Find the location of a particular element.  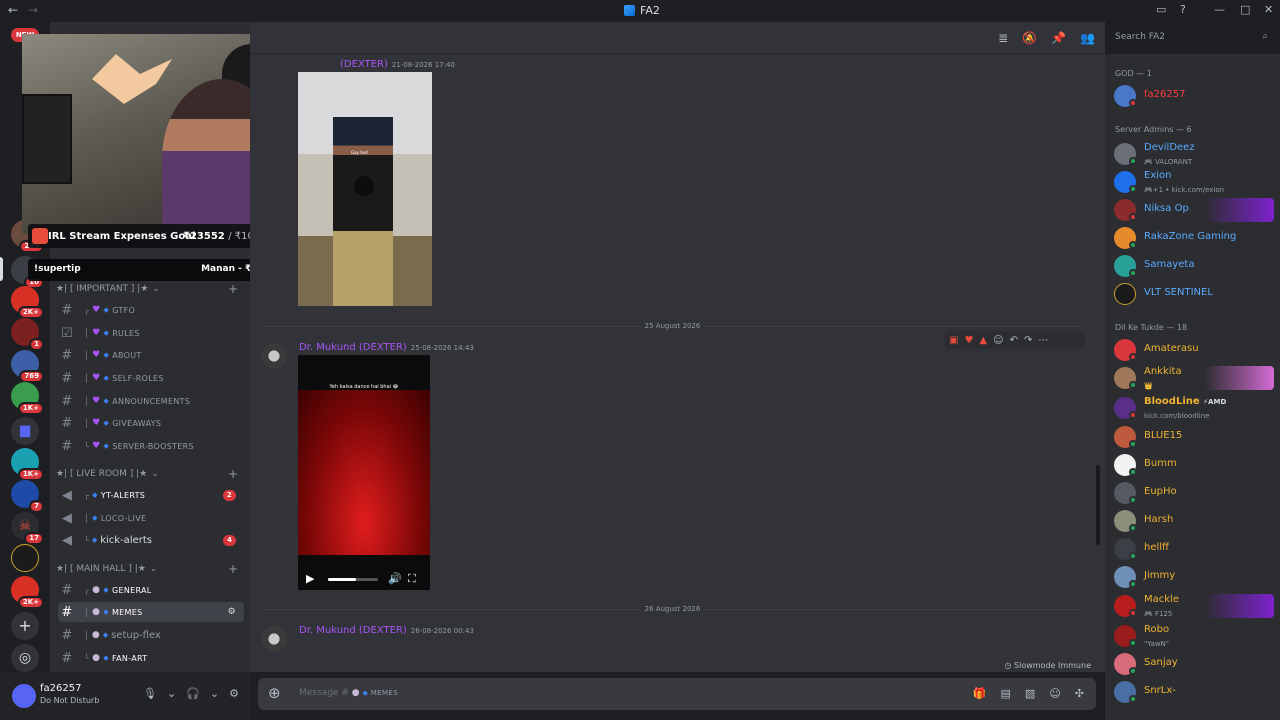

folder-icon: ▆ is located at coordinates (25, 431).